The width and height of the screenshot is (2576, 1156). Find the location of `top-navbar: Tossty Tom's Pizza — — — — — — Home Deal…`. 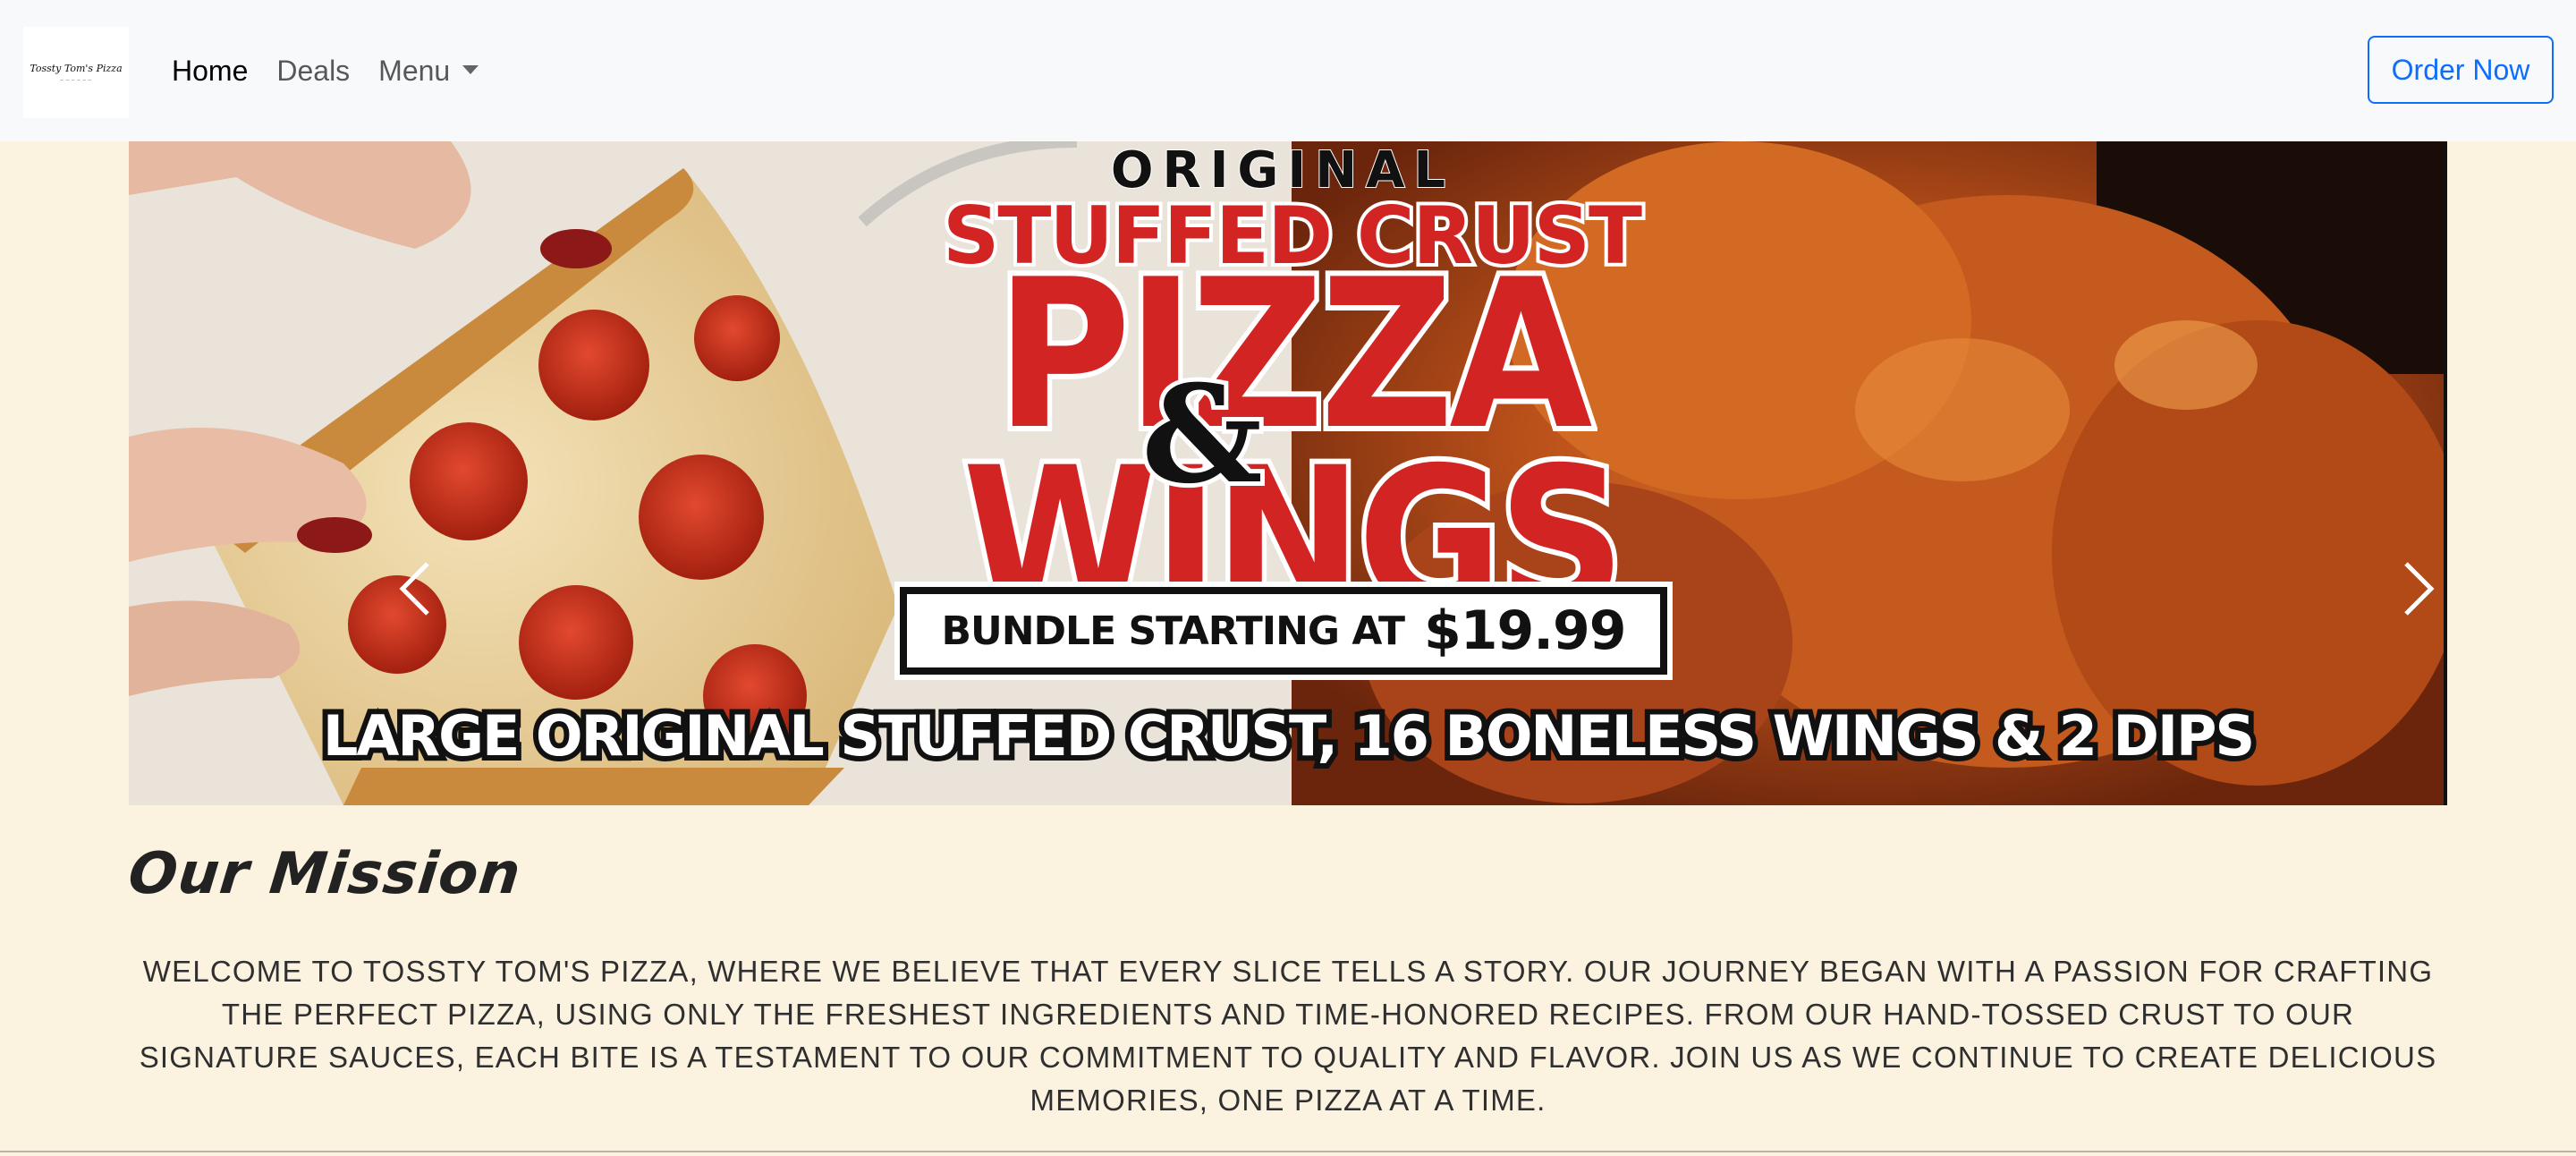

top-navbar: Tossty Tom's Pizza — — — — — — Home Deal… is located at coordinates (1288, 70).